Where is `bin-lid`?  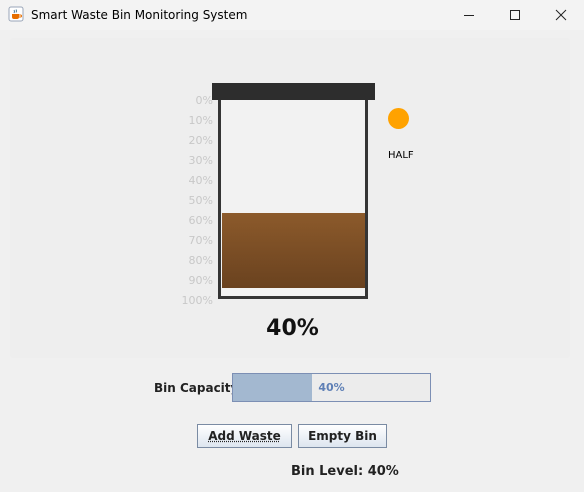
bin-lid is located at coordinates (293, 91).